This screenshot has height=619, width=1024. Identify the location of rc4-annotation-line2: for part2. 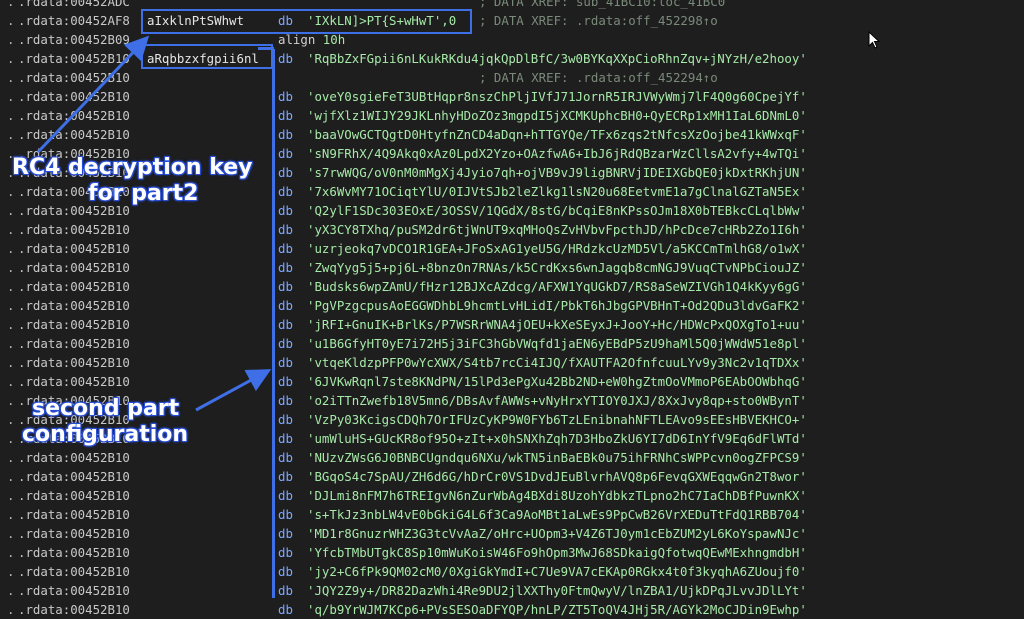
(143, 193).